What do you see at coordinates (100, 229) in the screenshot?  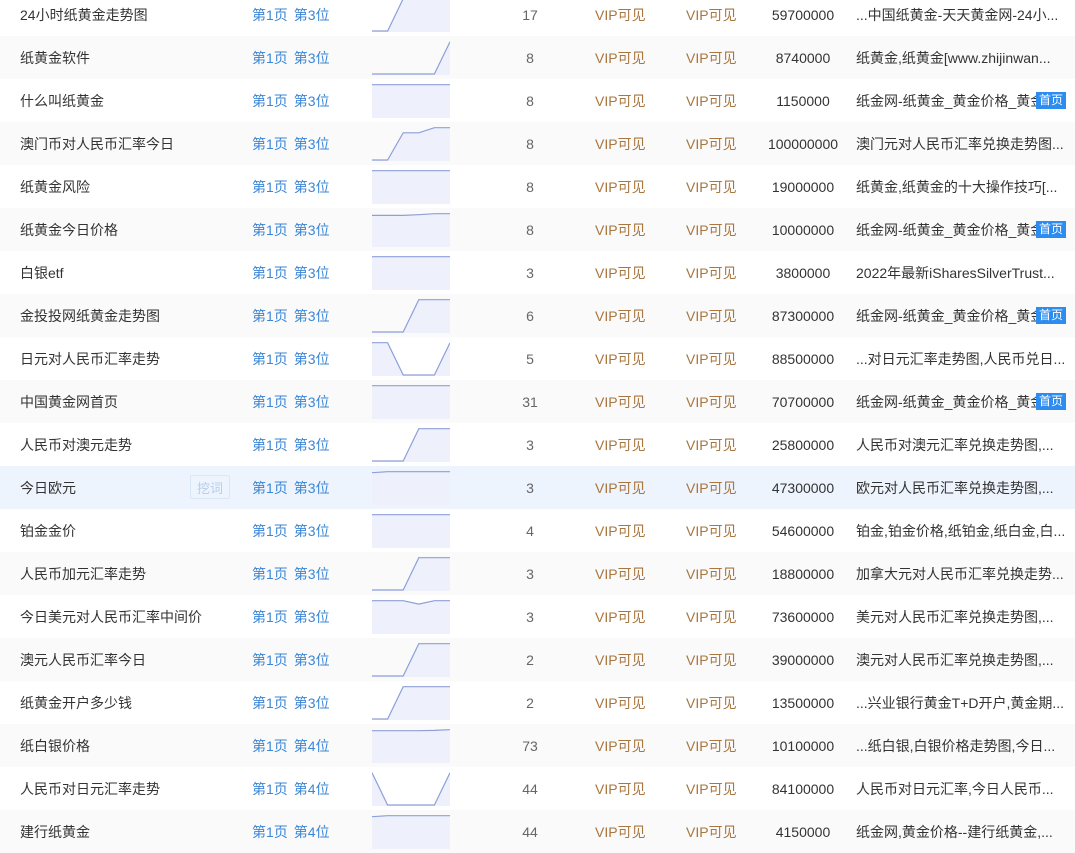 I see `keyword-cell: 纸黄金今日价格` at bounding box center [100, 229].